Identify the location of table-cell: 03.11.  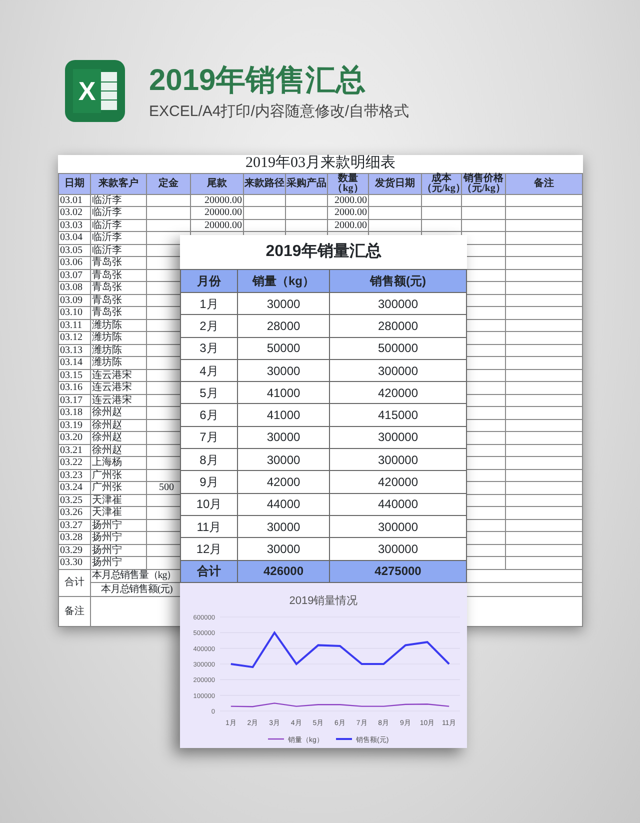
(74, 325).